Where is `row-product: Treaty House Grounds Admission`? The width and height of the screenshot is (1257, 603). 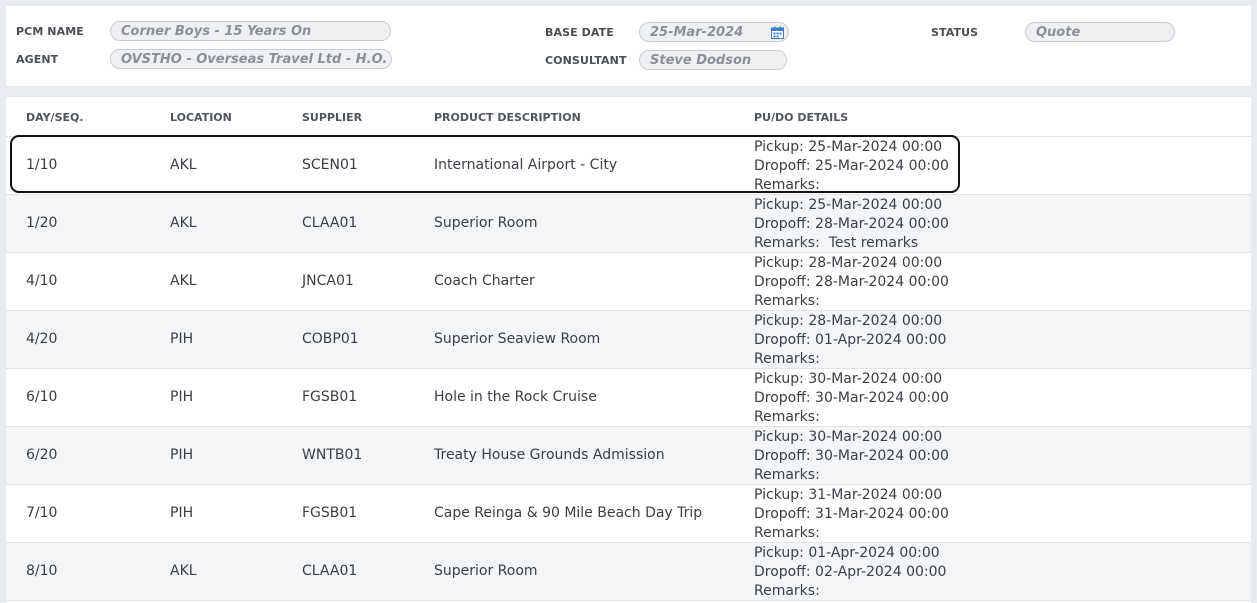 row-product: Treaty House Grounds Admission is located at coordinates (549, 455).